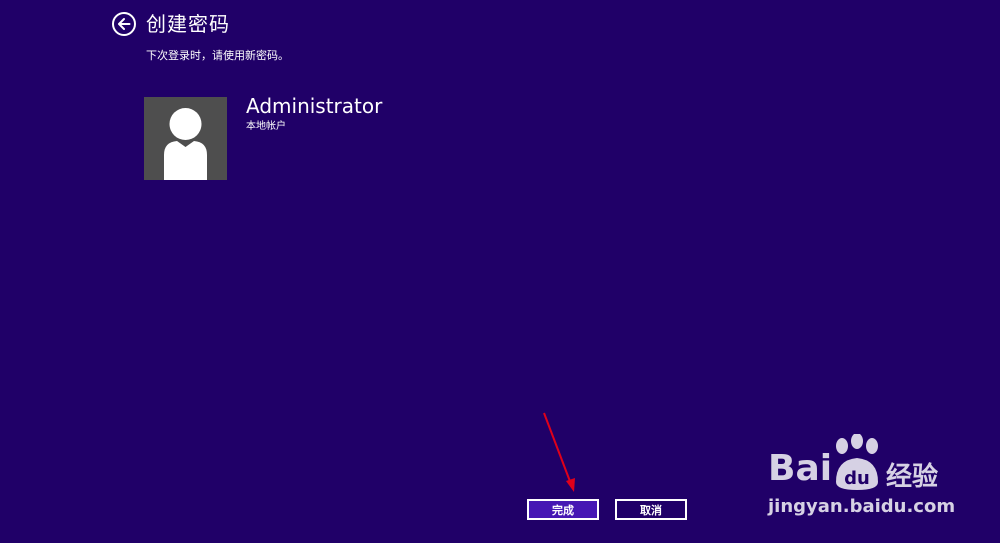  Describe the element at coordinates (266, 126) in the screenshot. I see `account-type: 本地帐户` at that location.